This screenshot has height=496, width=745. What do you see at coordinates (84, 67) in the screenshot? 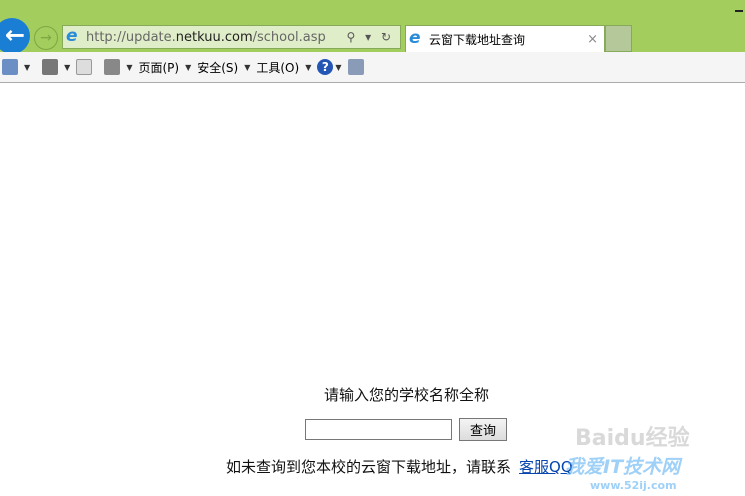
I see `mail-icon` at bounding box center [84, 67].